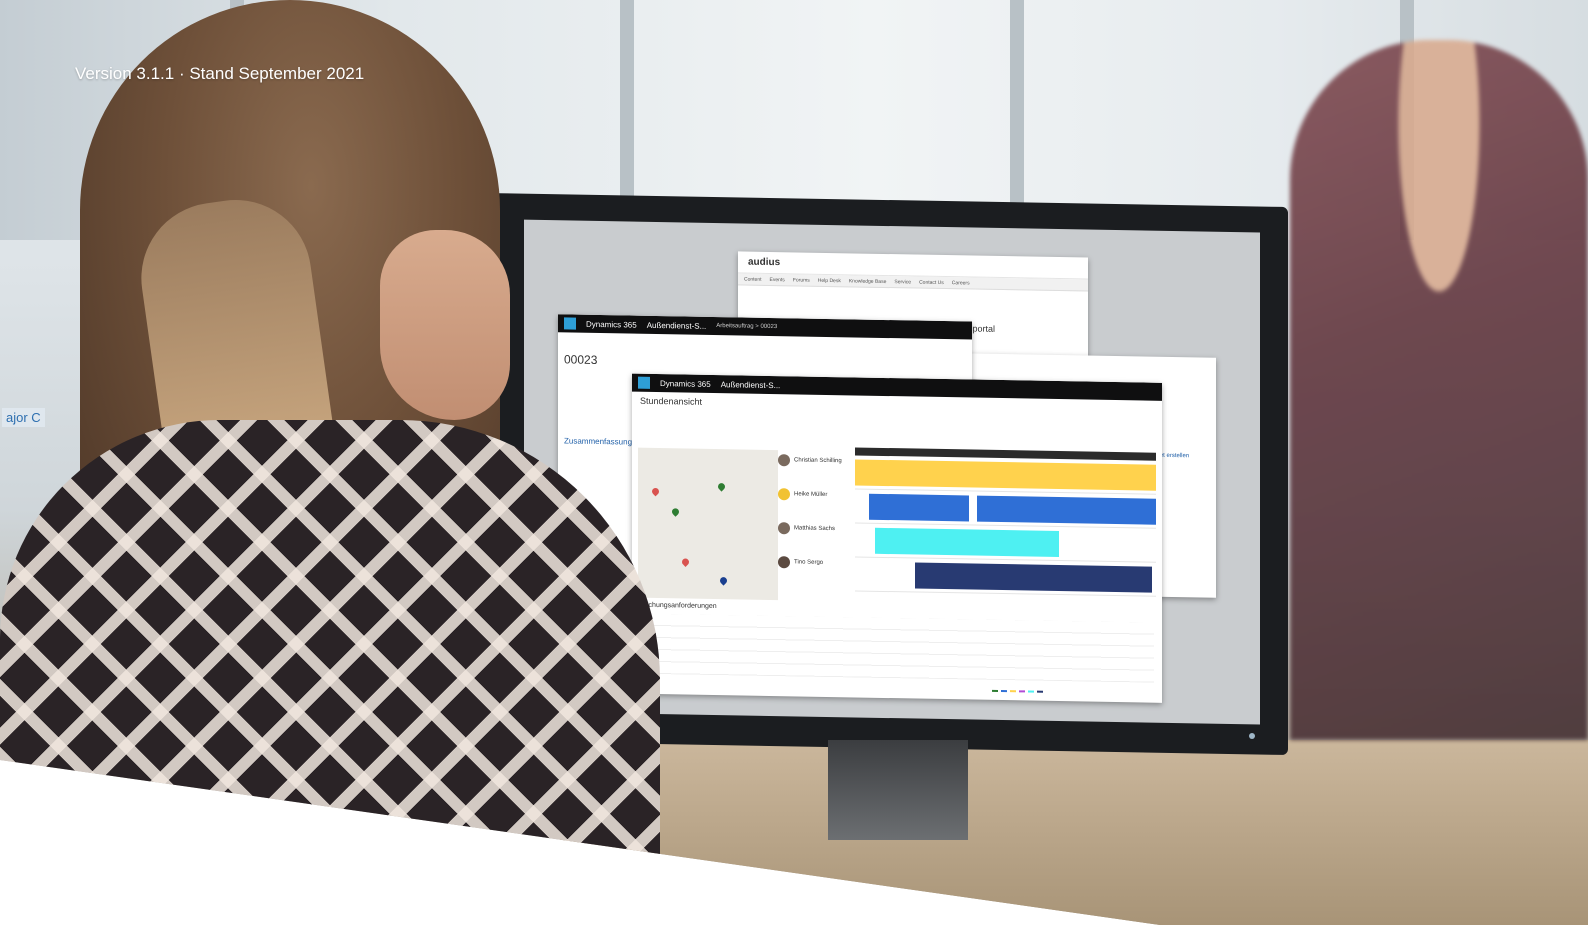 The width and height of the screenshot is (1588, 925). I want to click on resource-name: Tino Sergo, so click(809, 562).